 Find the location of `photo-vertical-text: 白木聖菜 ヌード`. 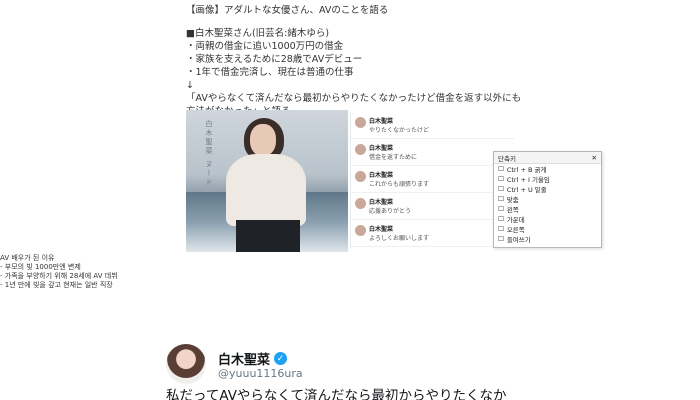

photo-vertical-text: 白木聖菜 ヌード is located at coordinates (209, 154).